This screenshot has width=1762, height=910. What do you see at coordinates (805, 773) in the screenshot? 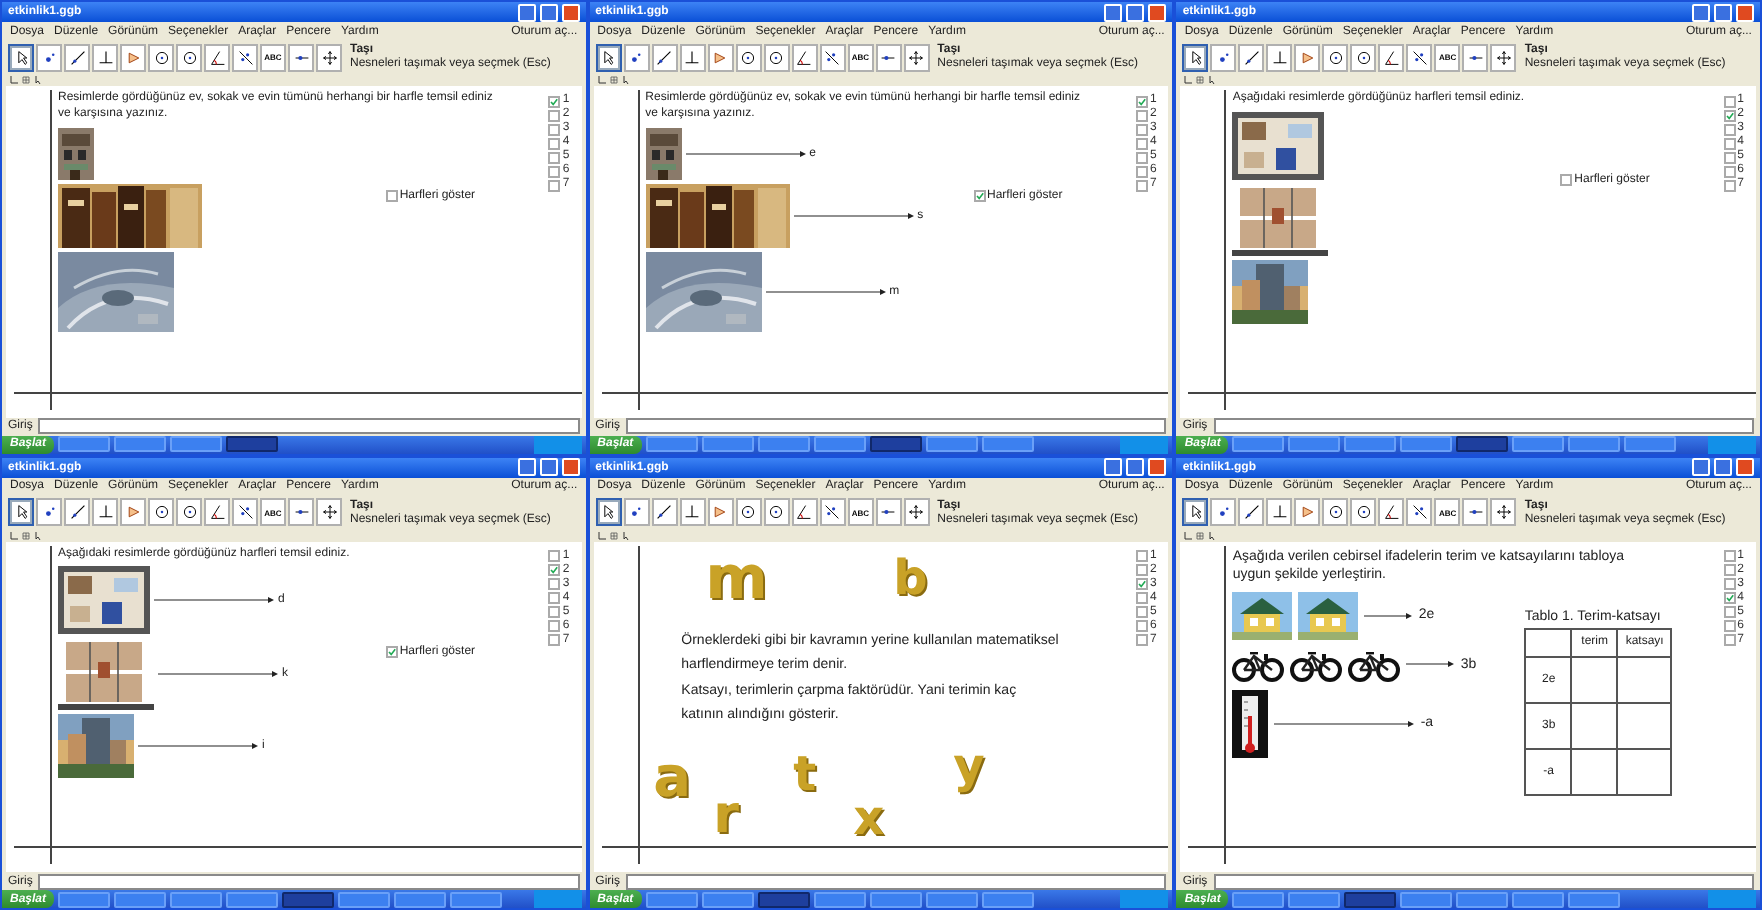
I see `decorative-letter: t` at bounding box center [805, 773].